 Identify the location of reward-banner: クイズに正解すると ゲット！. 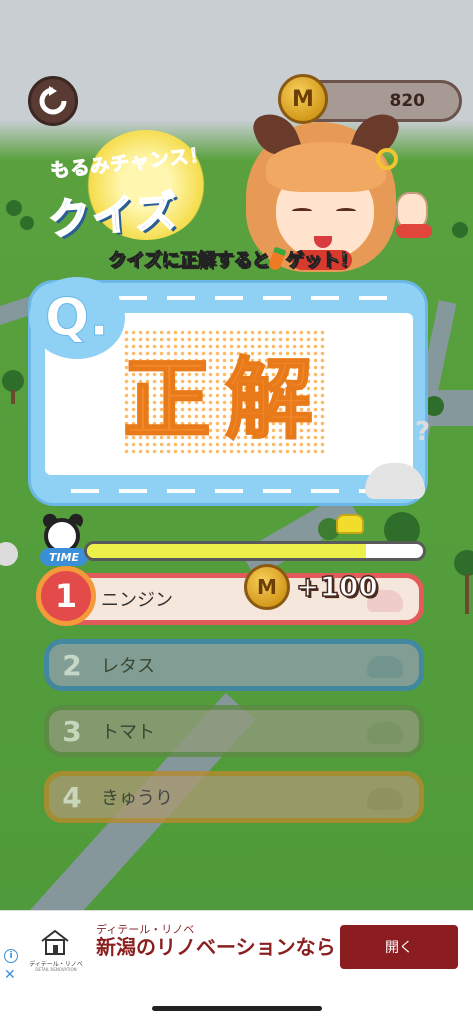
(233, 259).